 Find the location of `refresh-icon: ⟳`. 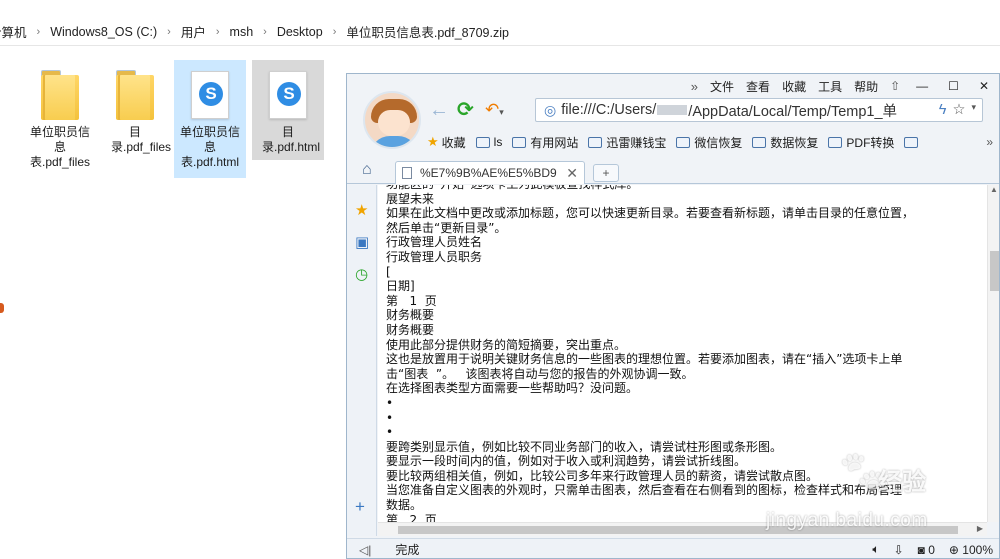

refresh-icon: ⟳ is located at coordinates (465, 110).